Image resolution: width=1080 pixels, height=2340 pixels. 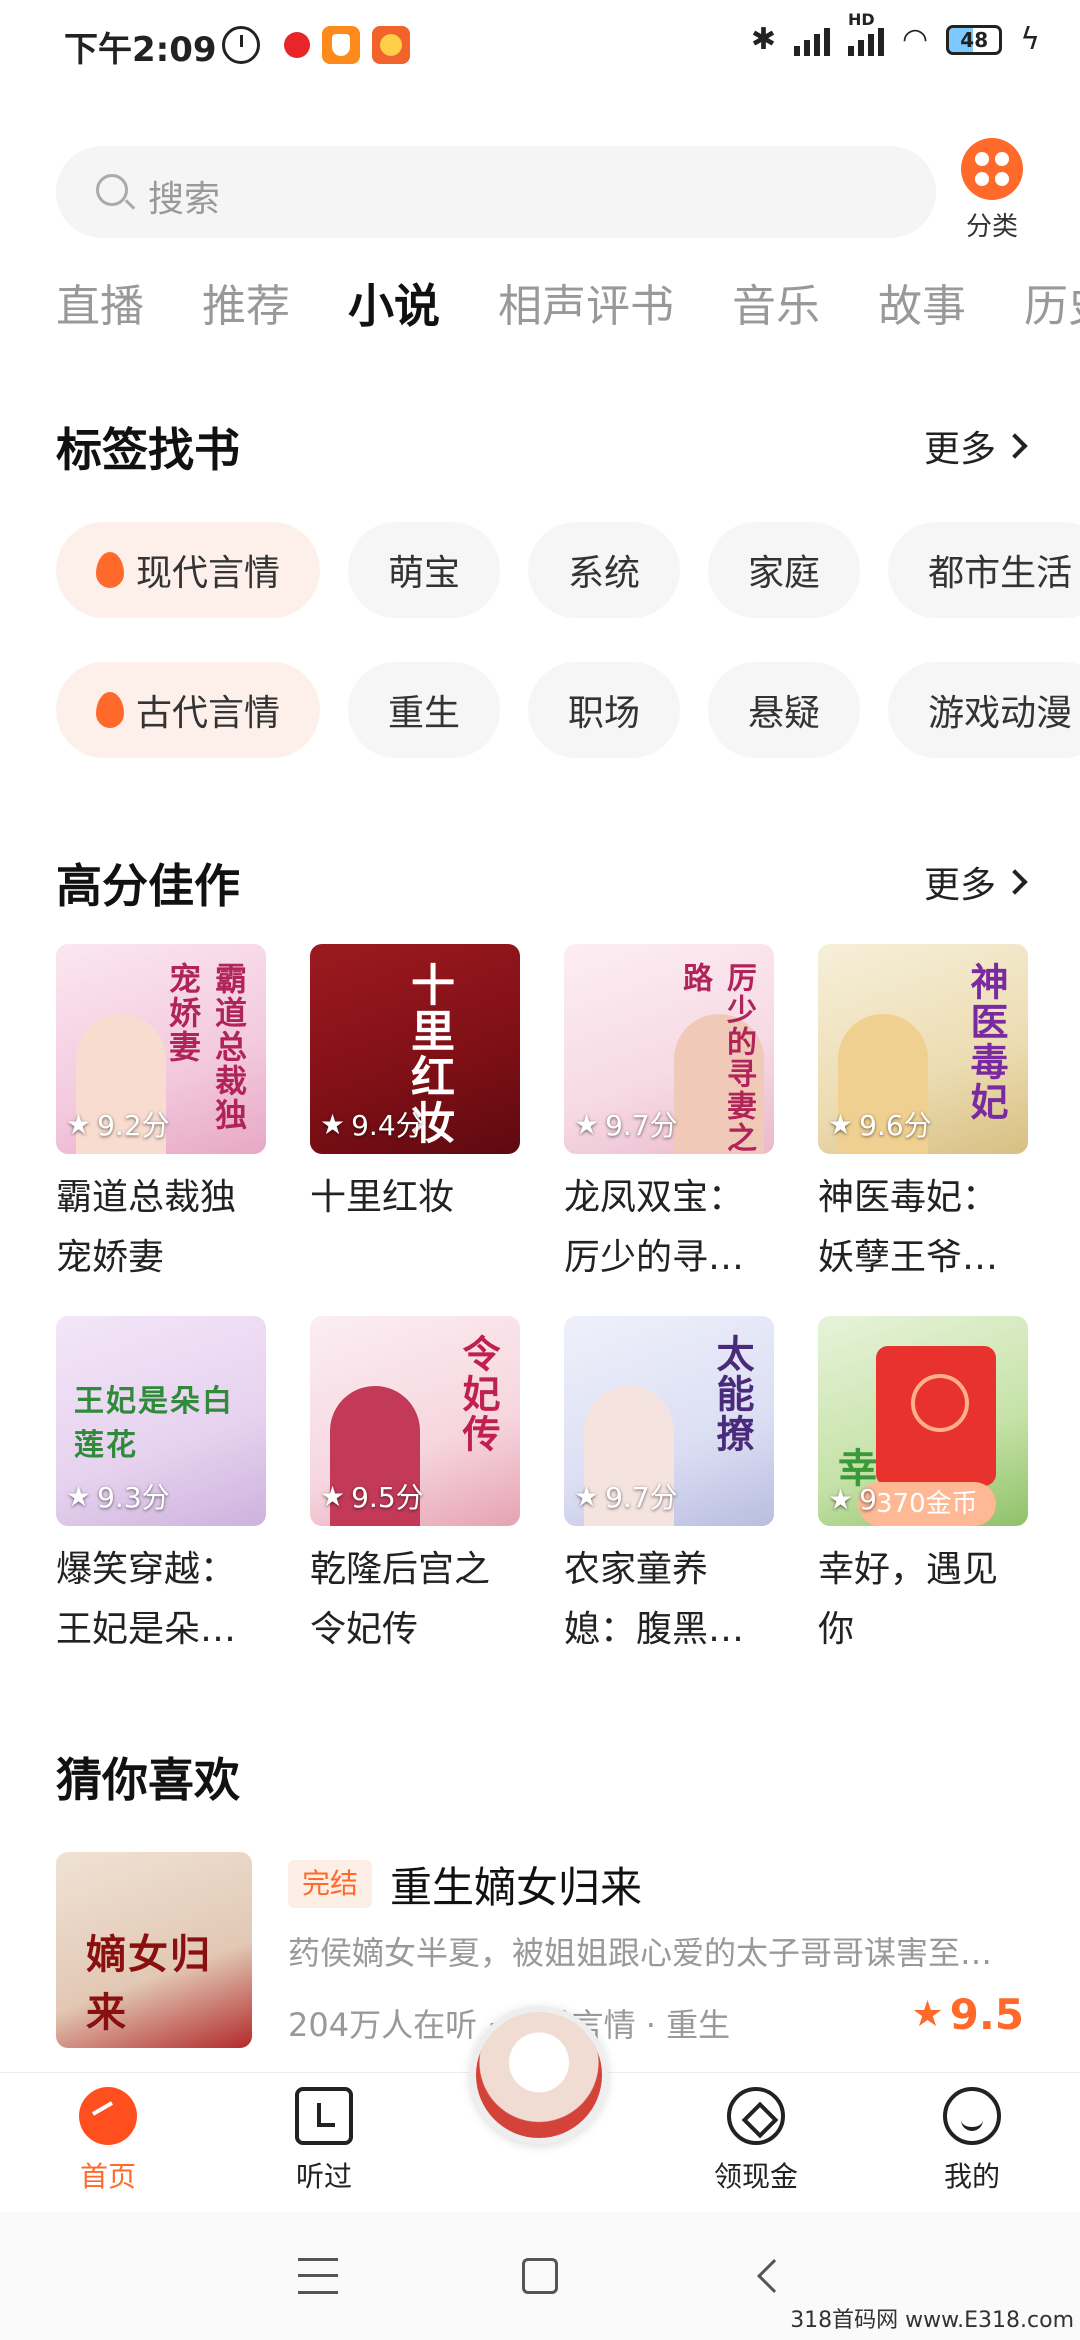 I want to click on book-score: ★ 9.5分, so click(x=372, y=1496).